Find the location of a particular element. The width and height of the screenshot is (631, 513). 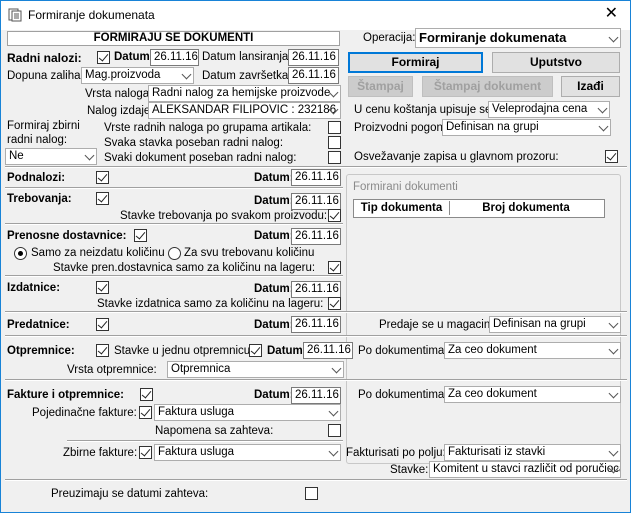

trebovanja-label: Trebovanja: is located at coordinates (39, 199).